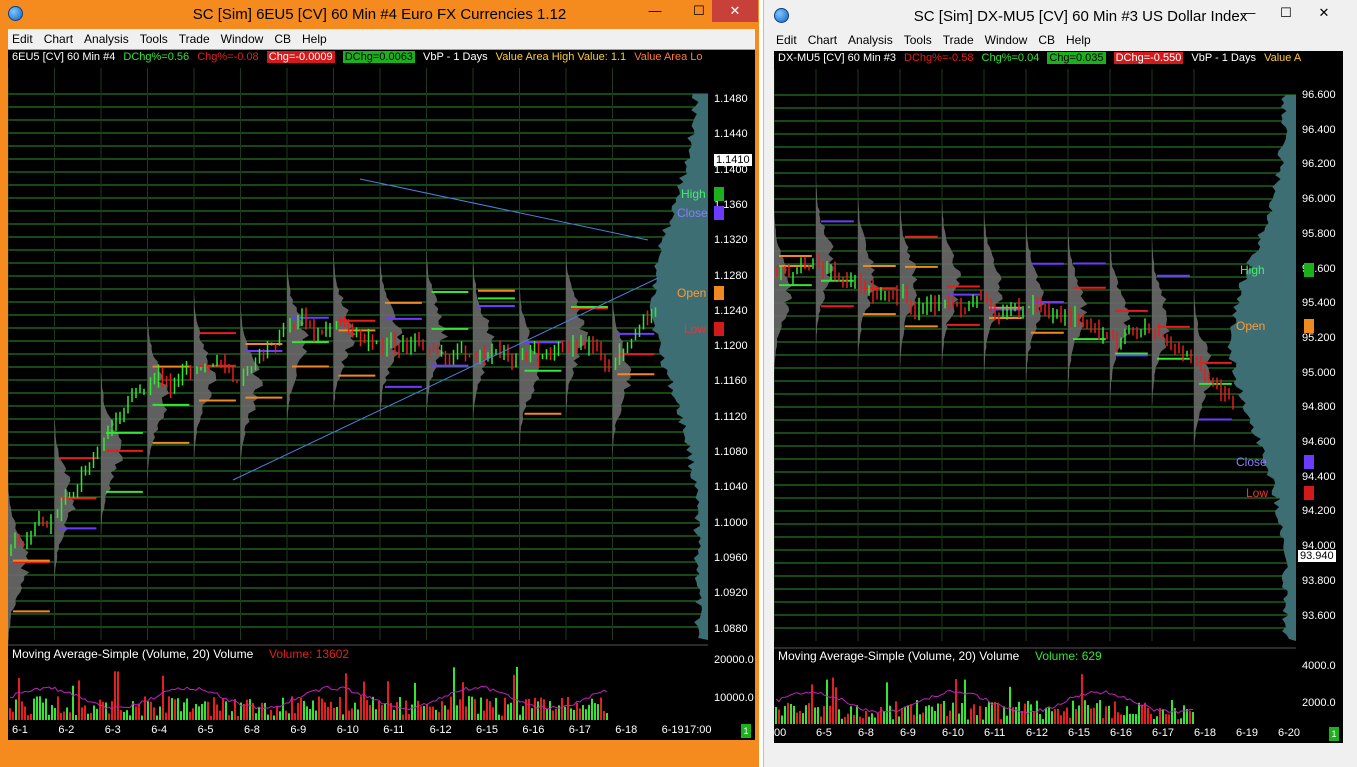 This screenshot has width=1357, height=767. I want to click on volume-value: Volume: 629, so click(1068, 656).